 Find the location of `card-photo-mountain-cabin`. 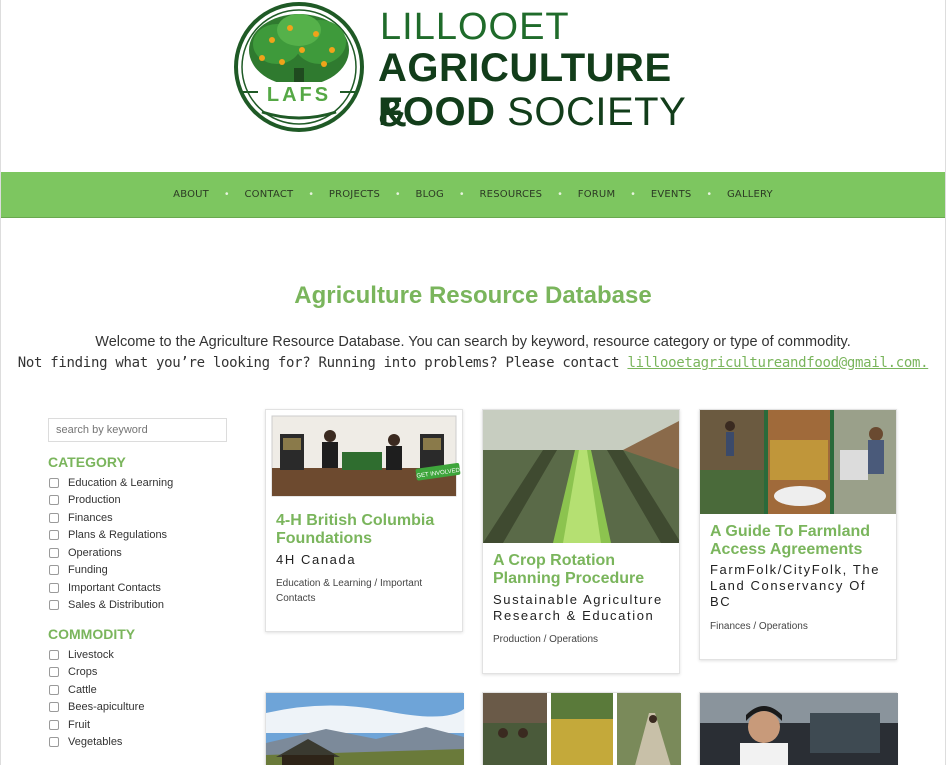

card-photo-mountain-cabin is located at coordinates (365, 729).